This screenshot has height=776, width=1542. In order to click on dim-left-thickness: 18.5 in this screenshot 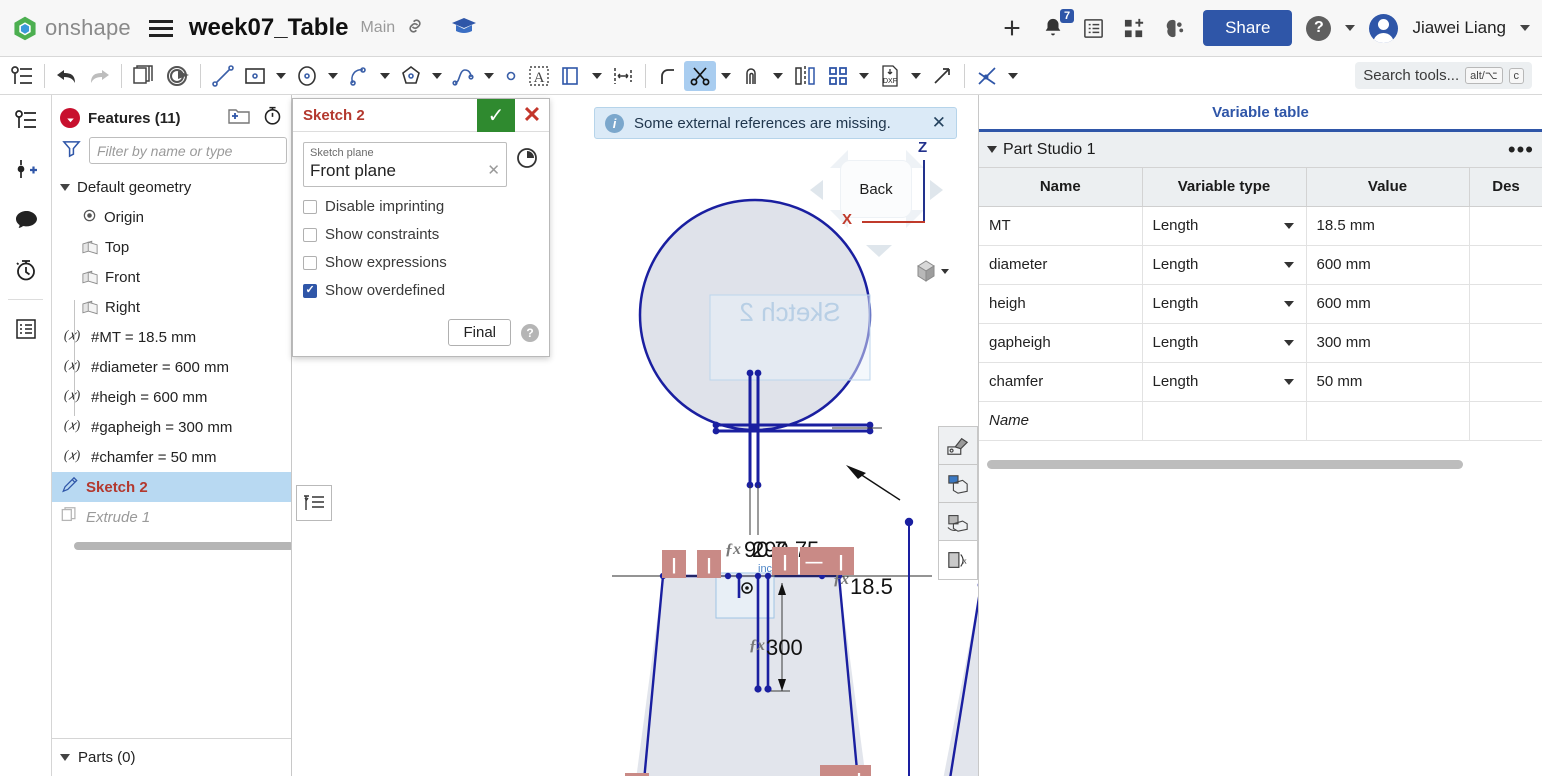, I will do `click(871, 586)`.